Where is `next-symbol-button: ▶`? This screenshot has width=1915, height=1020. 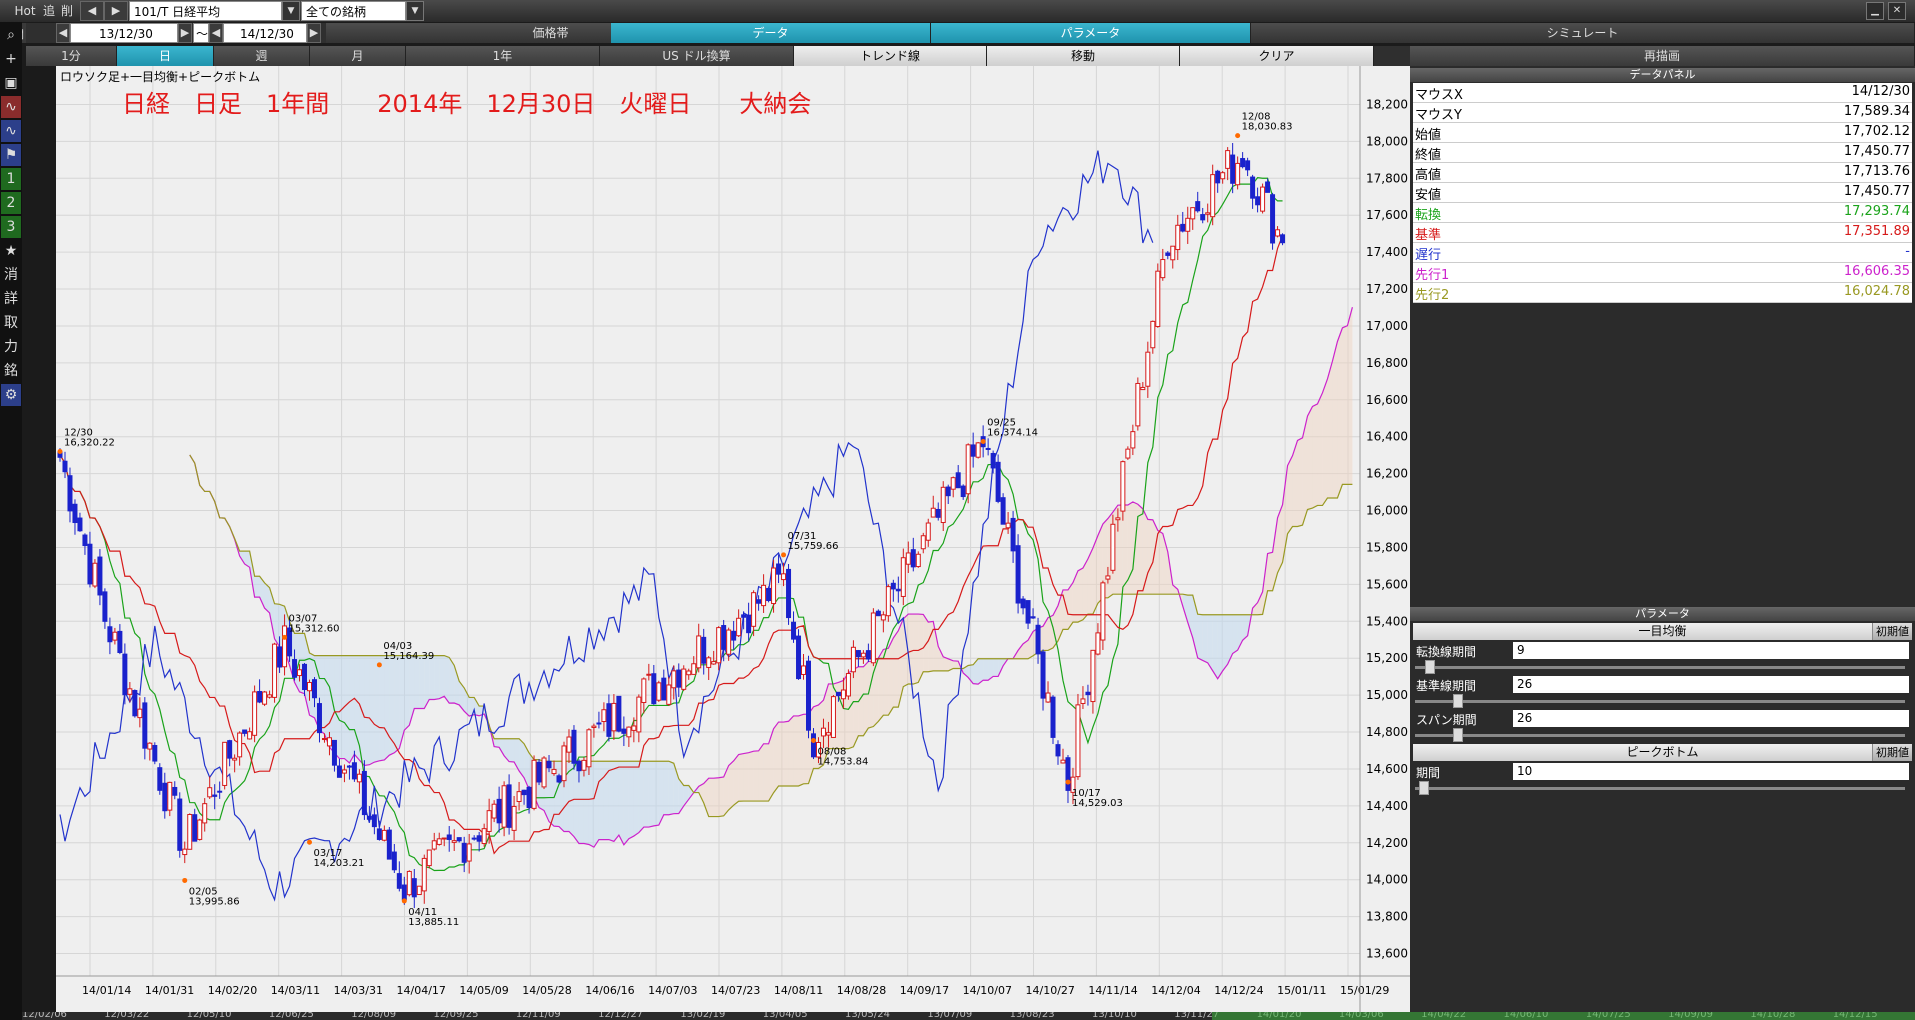
next-symbol-button: ▶ is located at coordinates (116, 11).